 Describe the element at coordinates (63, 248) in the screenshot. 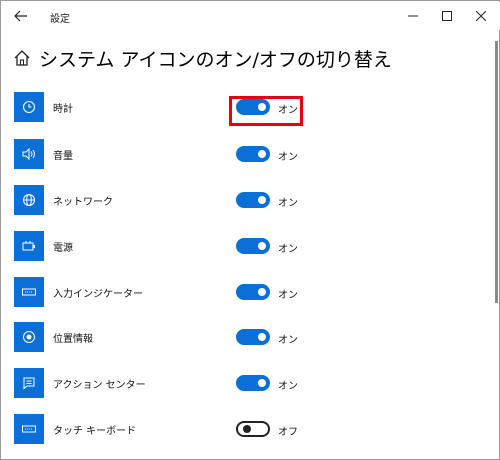

I see `item-label: 電源` at that location.